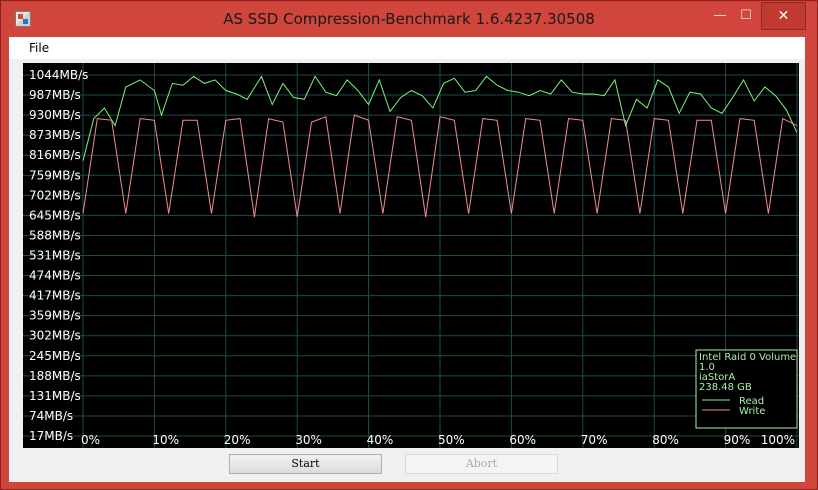 The height and width of the screenshot is (490, 818). Describe the element at coordinates (665, 440) in the screenshot. I see `x-tick-label: 80%` at that location.